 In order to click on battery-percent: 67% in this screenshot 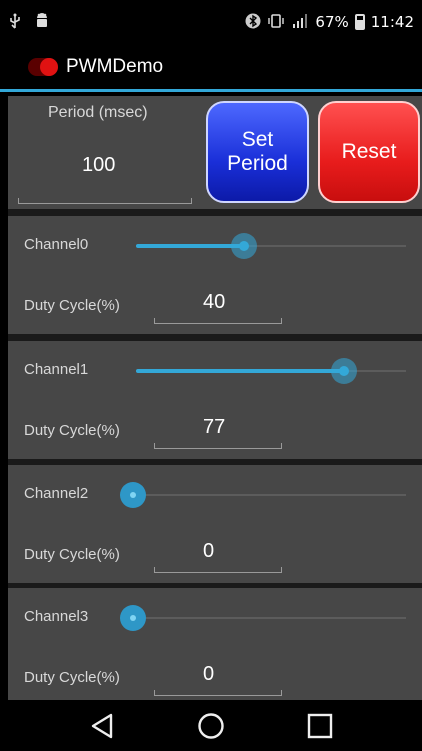, I will do `click(332, 22)`.